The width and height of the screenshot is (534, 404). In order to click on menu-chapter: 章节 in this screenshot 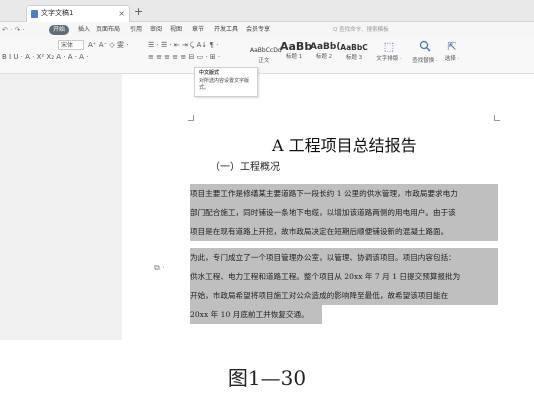, I will do `click(198, 30)`.